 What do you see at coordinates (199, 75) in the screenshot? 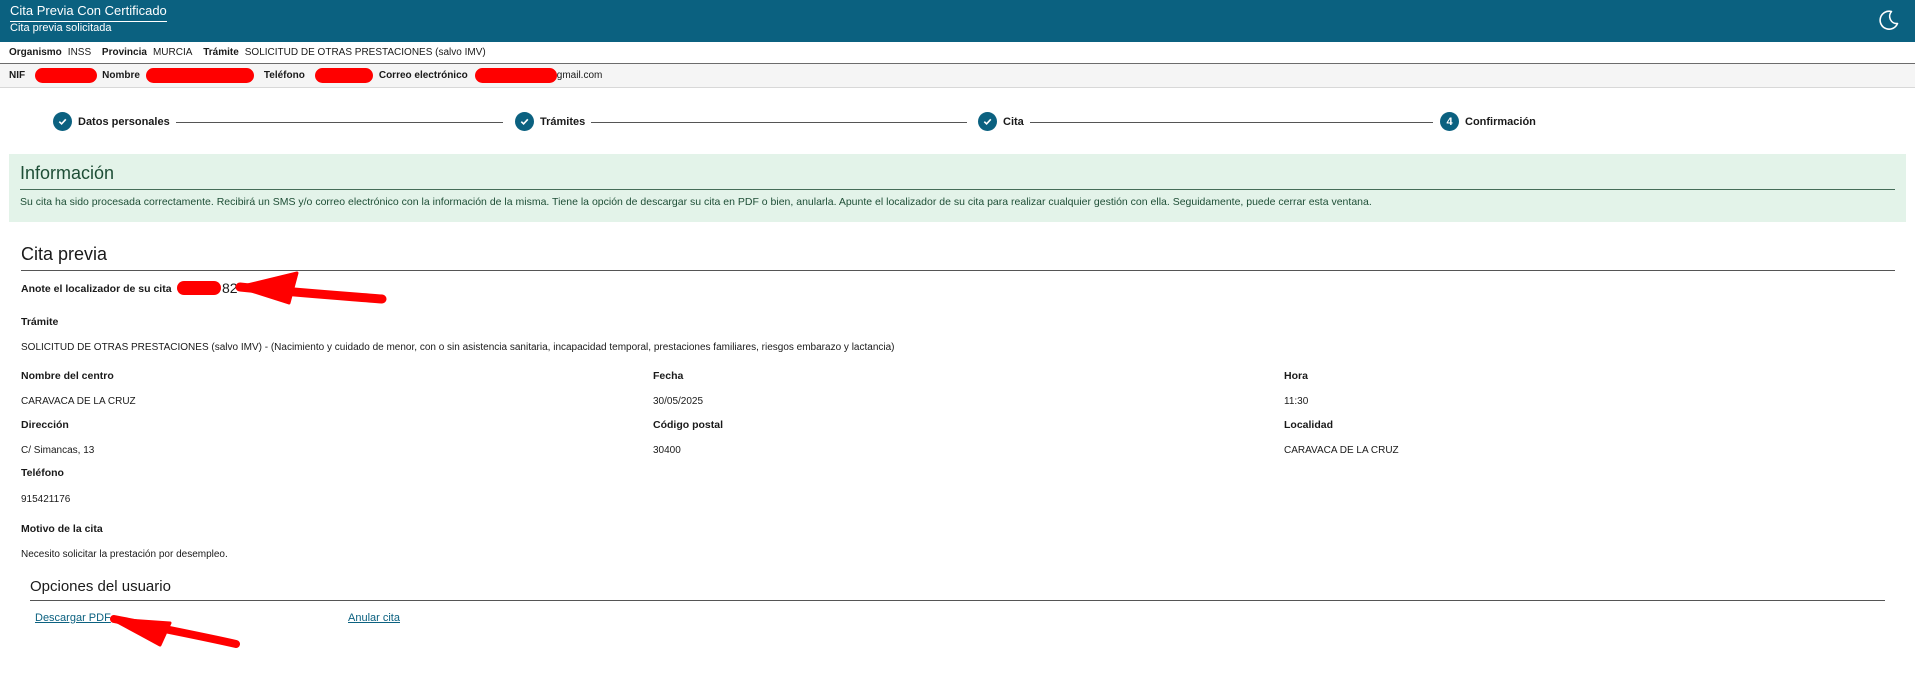
I see `redacted-nombre` at bounding box center [199, 75].